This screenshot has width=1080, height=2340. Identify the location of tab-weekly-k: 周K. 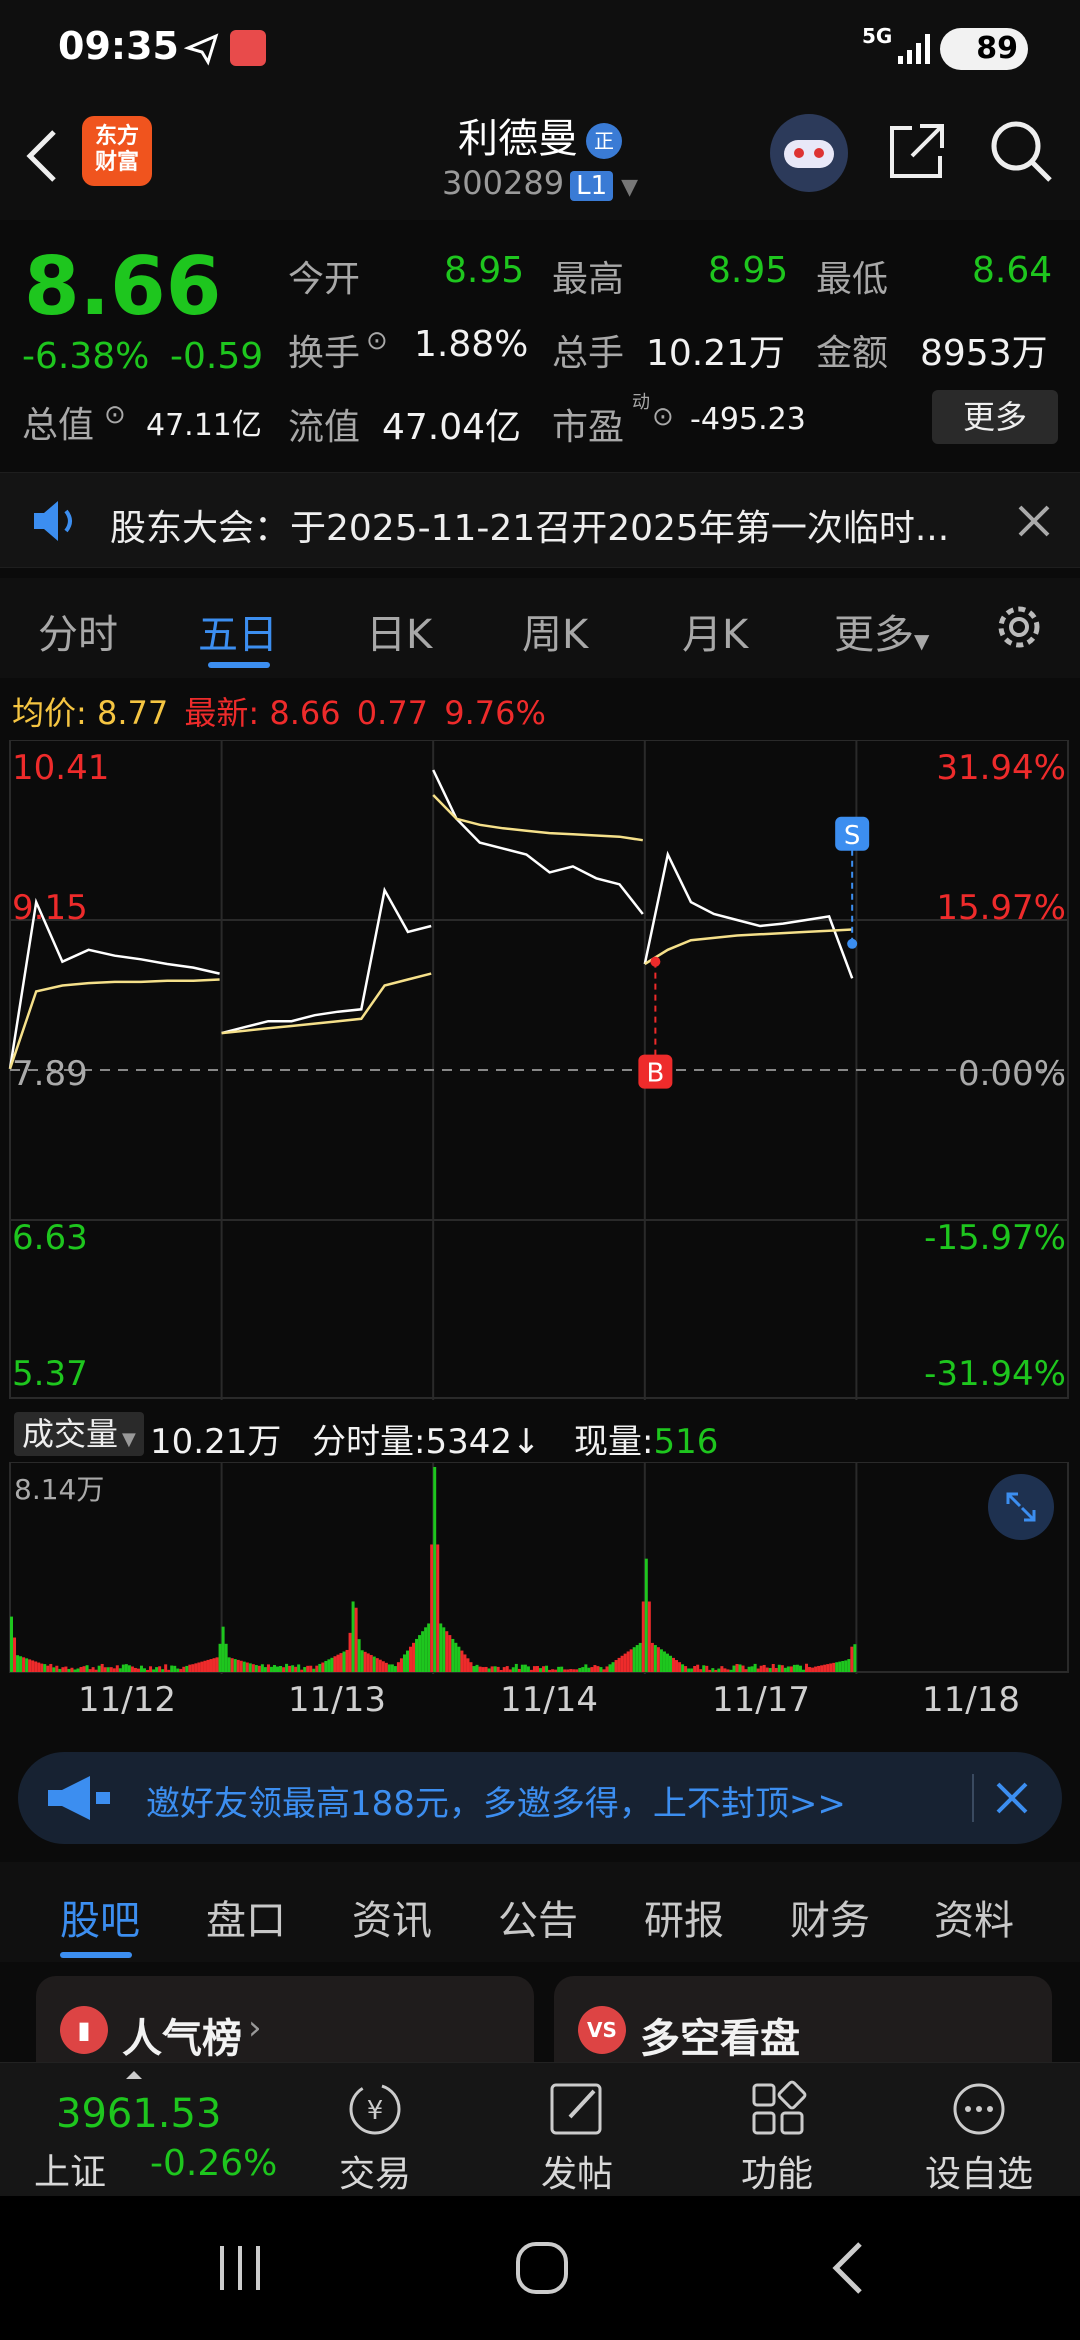
(555, 631).